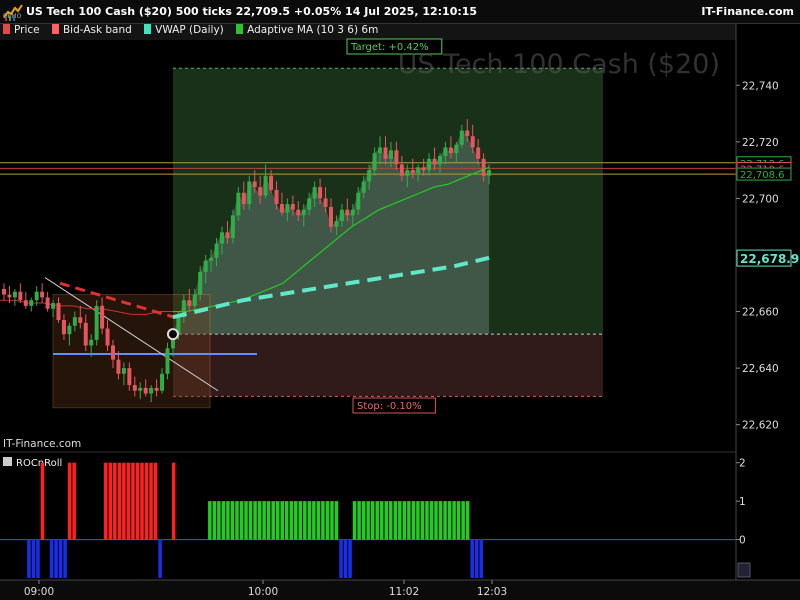  Describe the element at coordinates (7, 461) in the screenshot. I see `roc-title-swatch` at that location.